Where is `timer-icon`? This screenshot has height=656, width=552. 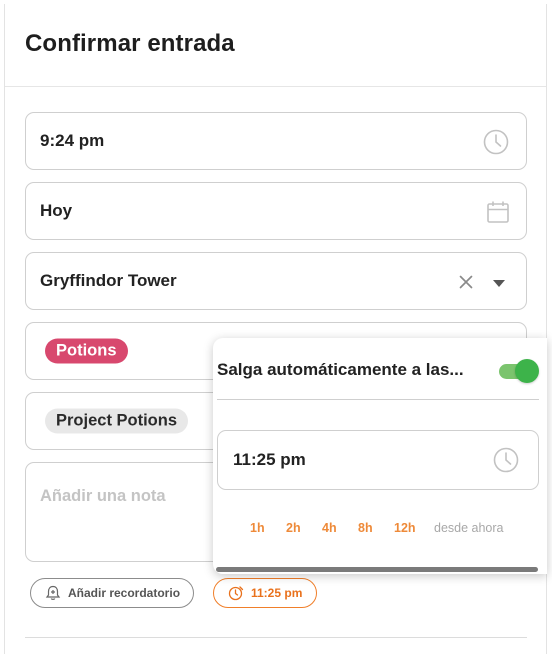 timer-icon is located at coordinates (236, 593).